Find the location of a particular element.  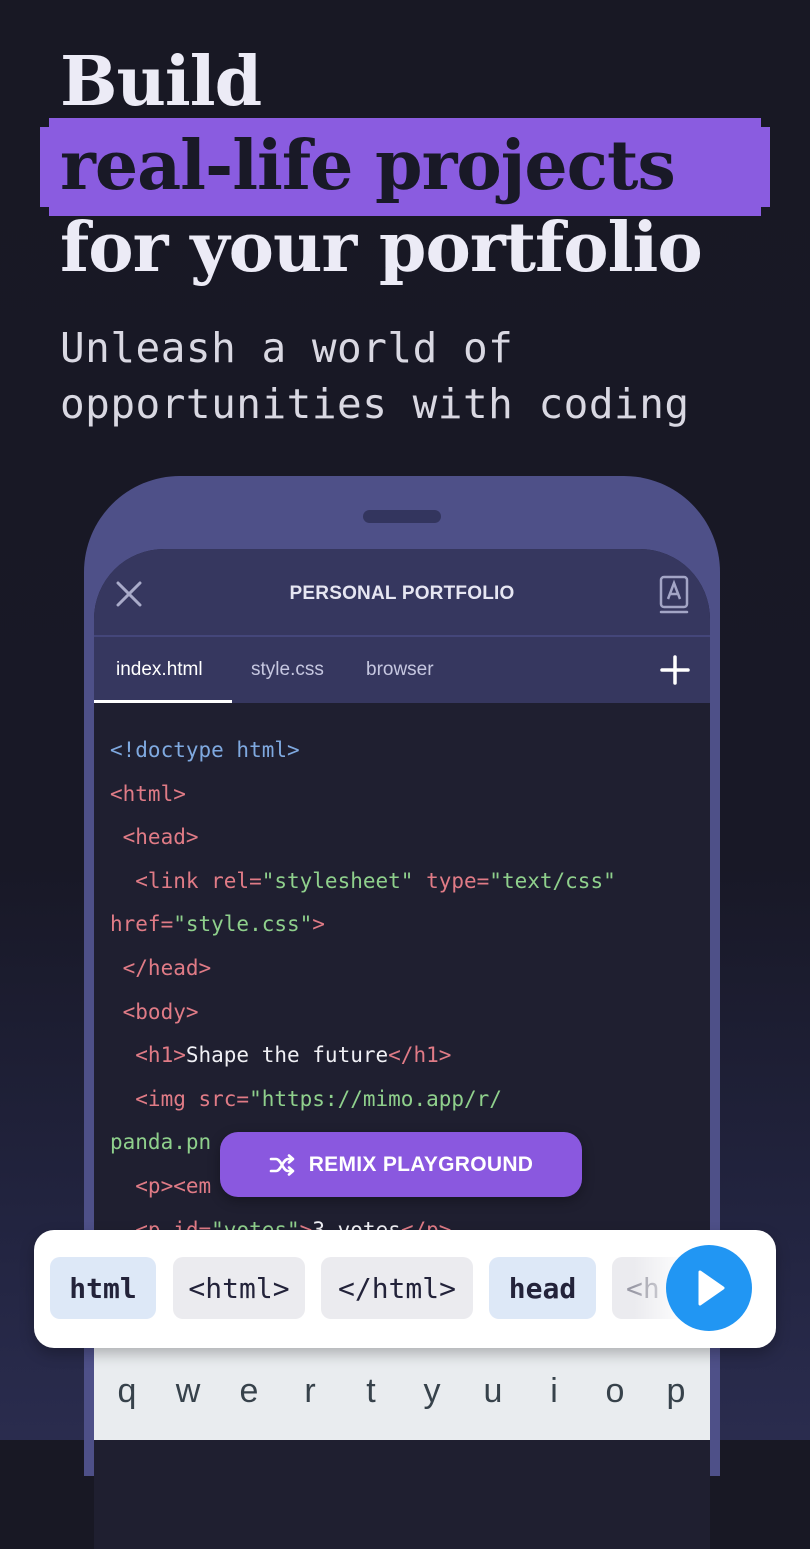

key-w: w is located at coordinates (188, 1391).